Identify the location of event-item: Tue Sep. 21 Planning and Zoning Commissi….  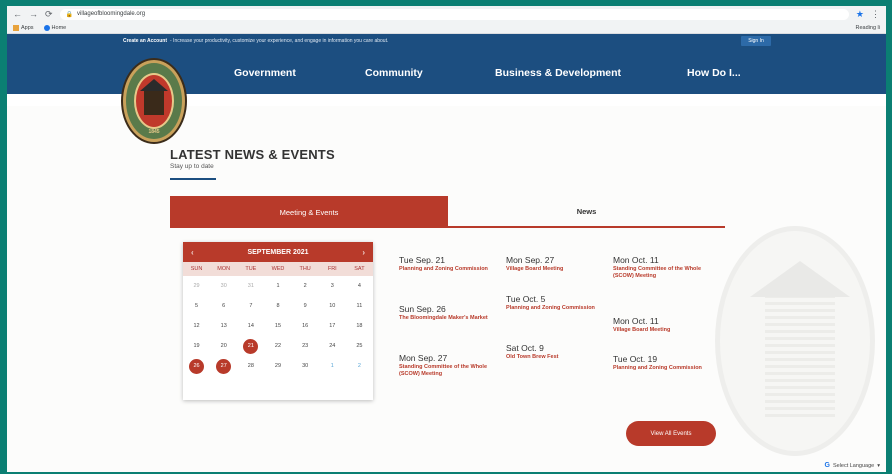
(449, 264).